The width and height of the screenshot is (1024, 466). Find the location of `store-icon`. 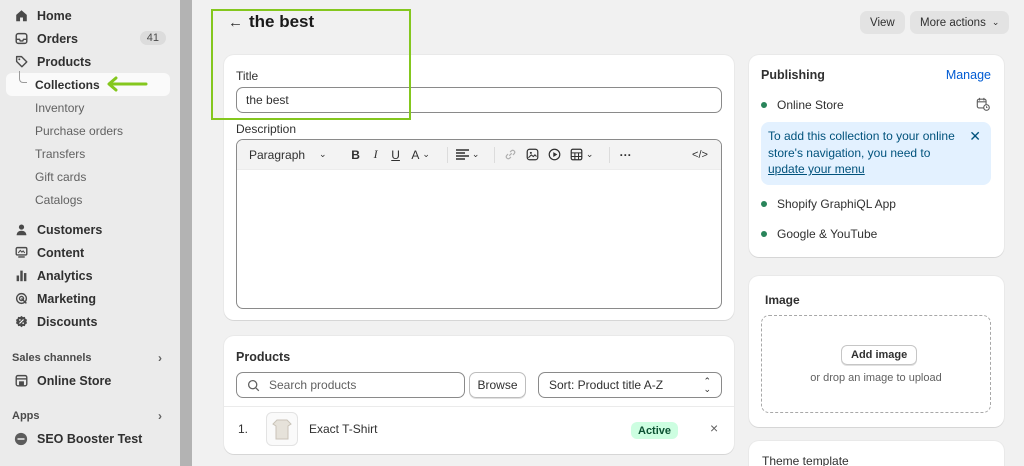

store-icon is located at coordinates (21, 381).